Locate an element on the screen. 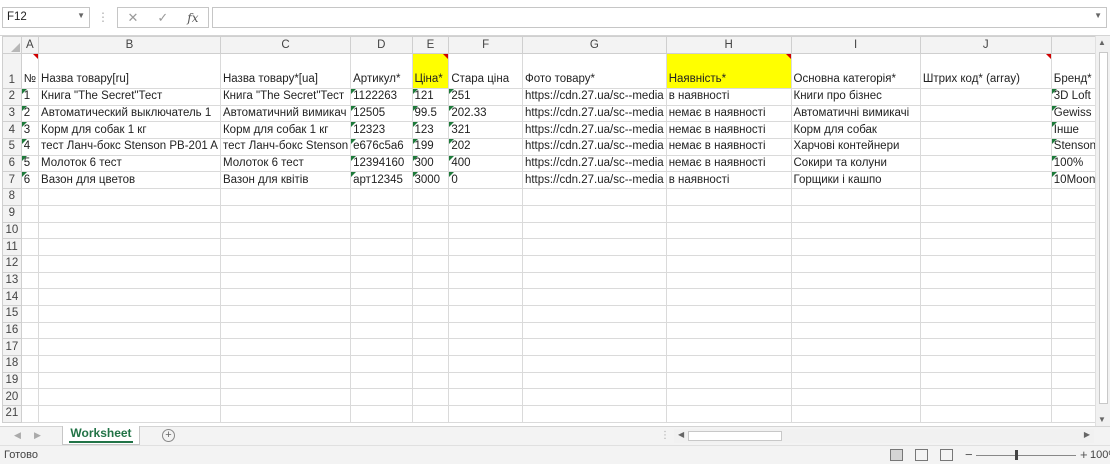 The height and width of the screenshot is (464, 1110). tab-prev-icon: ◀ is located at coordinates (17, 435).